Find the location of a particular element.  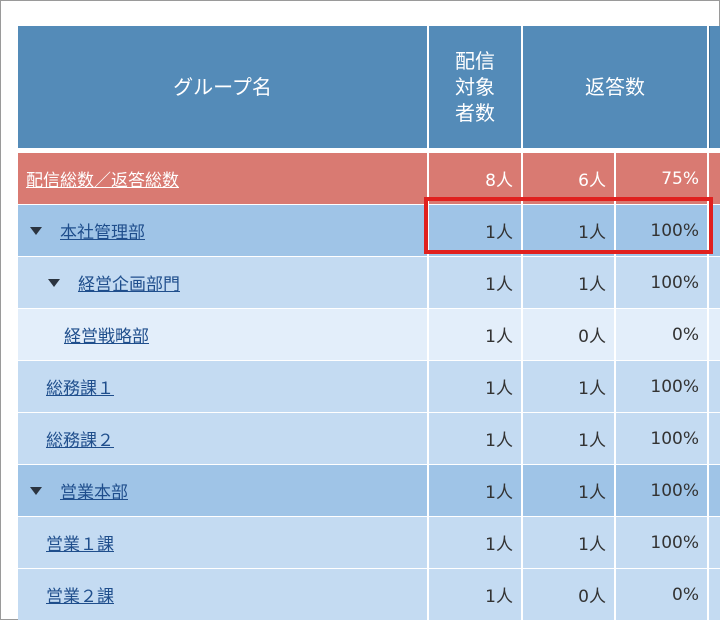

group-link-somu-2: 総務課２ is located at coordinates (80, 438).